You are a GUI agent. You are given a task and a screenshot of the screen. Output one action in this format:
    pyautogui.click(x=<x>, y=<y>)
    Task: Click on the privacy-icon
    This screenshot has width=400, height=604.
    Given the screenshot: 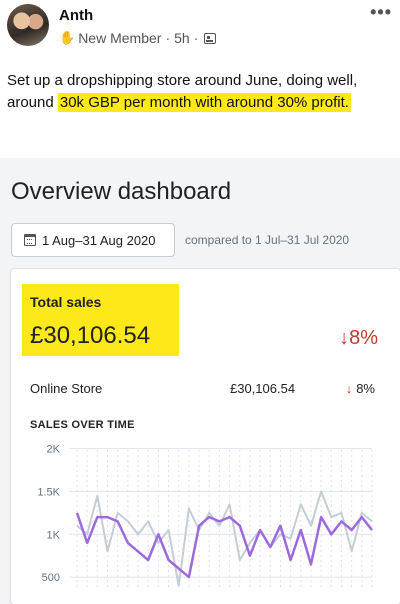 What is the action you would take?
    pyautogui.click(x=210, y=38)
    